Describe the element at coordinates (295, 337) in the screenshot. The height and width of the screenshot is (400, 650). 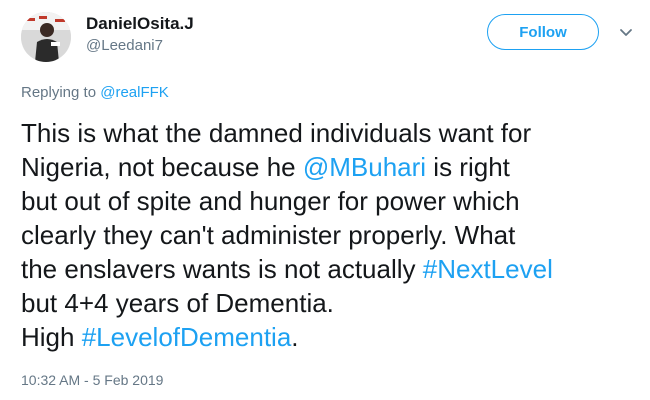
I see `tweet-text-segment: .` at that location.